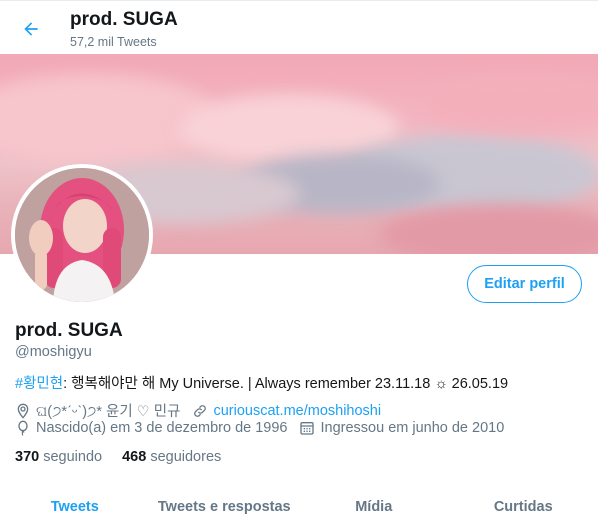 This screenshot has height=531, width=598. I want to click on tab-tweets: Tweets, so click(75, 508).